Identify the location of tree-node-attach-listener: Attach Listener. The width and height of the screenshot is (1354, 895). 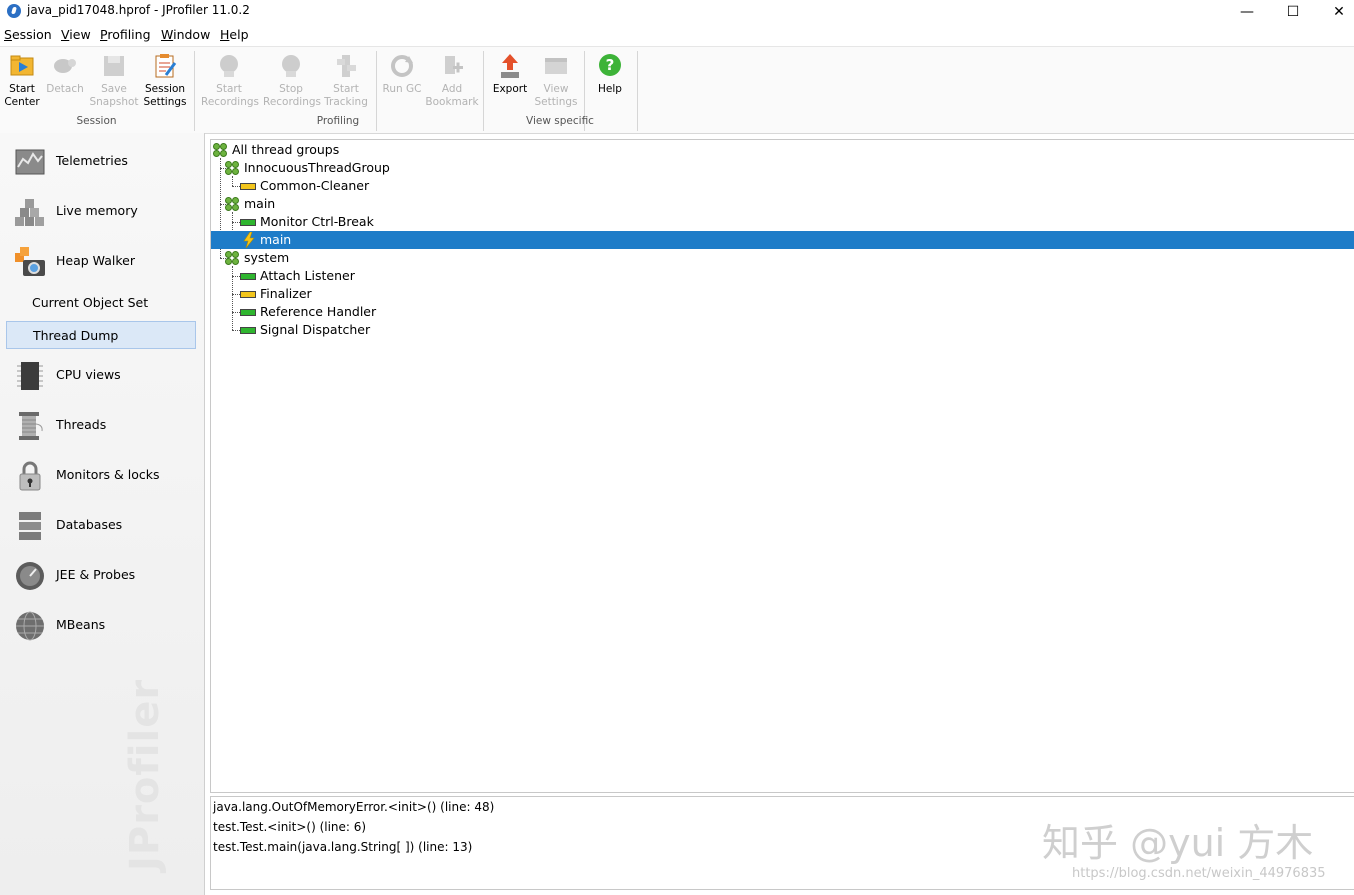
(782, 276).